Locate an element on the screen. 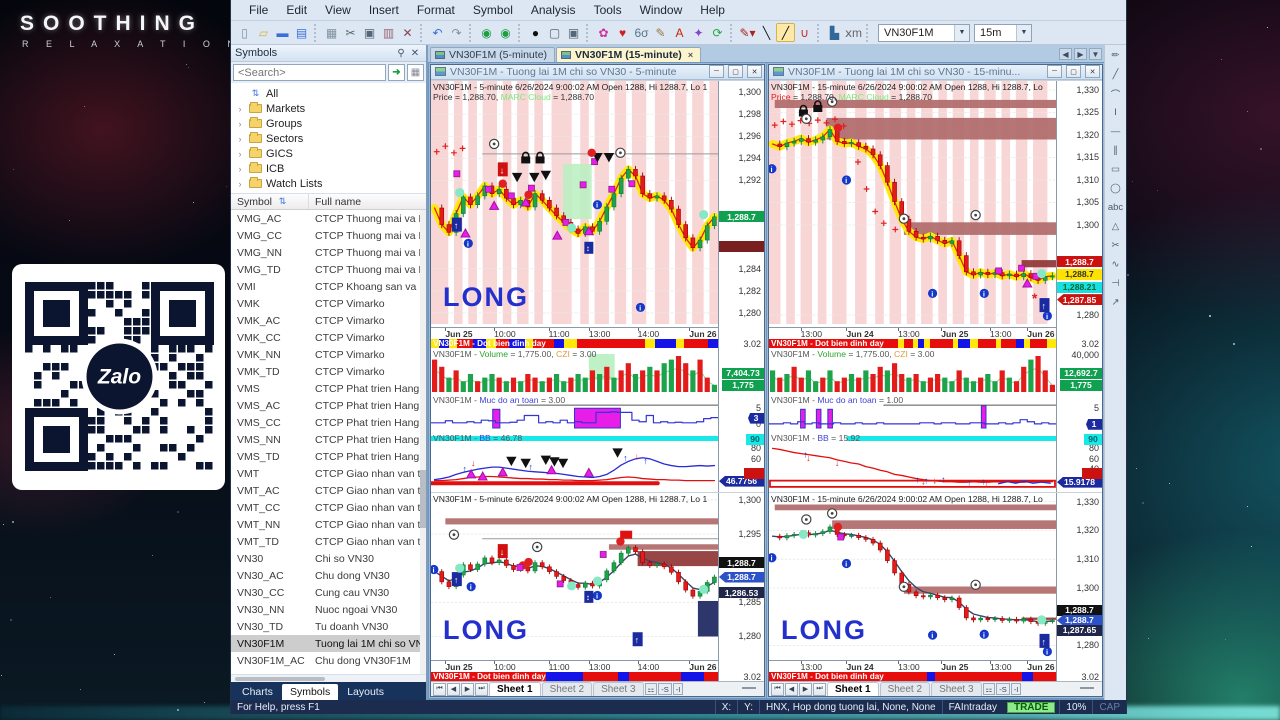 This screenshot has width=1280, height=720. table-row: VMT_TD CTCP Giao nhan van ta is located at coordinates (328, 541).